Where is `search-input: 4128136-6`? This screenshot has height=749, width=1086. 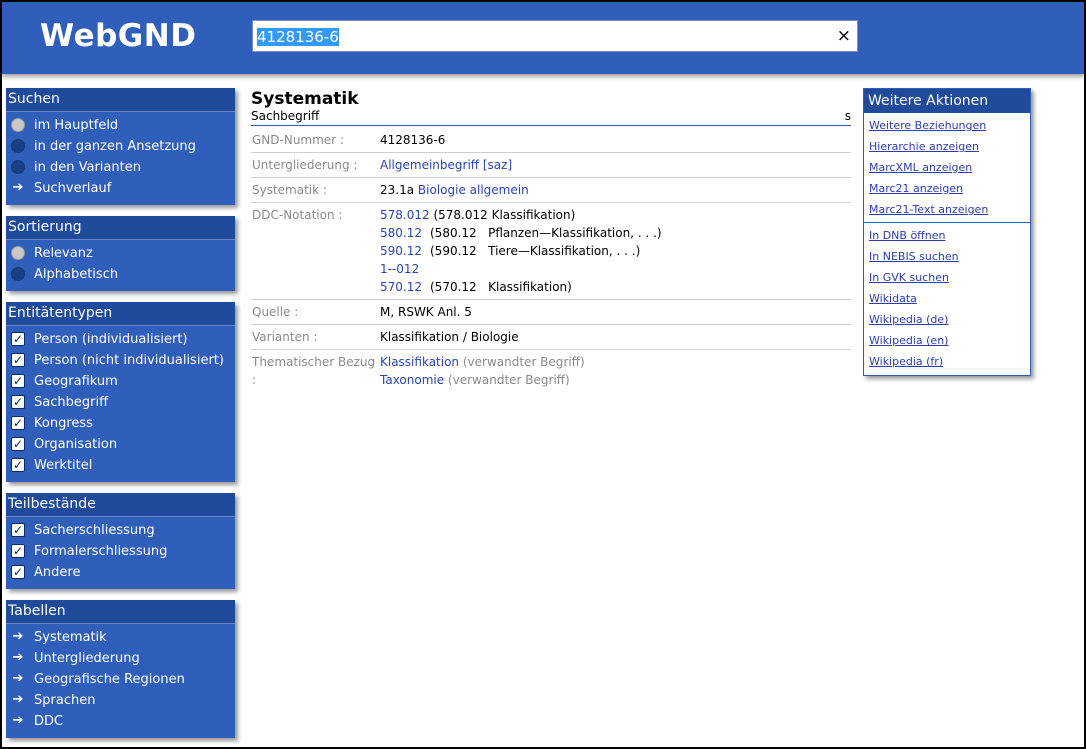 search-input: 4128136-6 is located at coordinates (298, 37).